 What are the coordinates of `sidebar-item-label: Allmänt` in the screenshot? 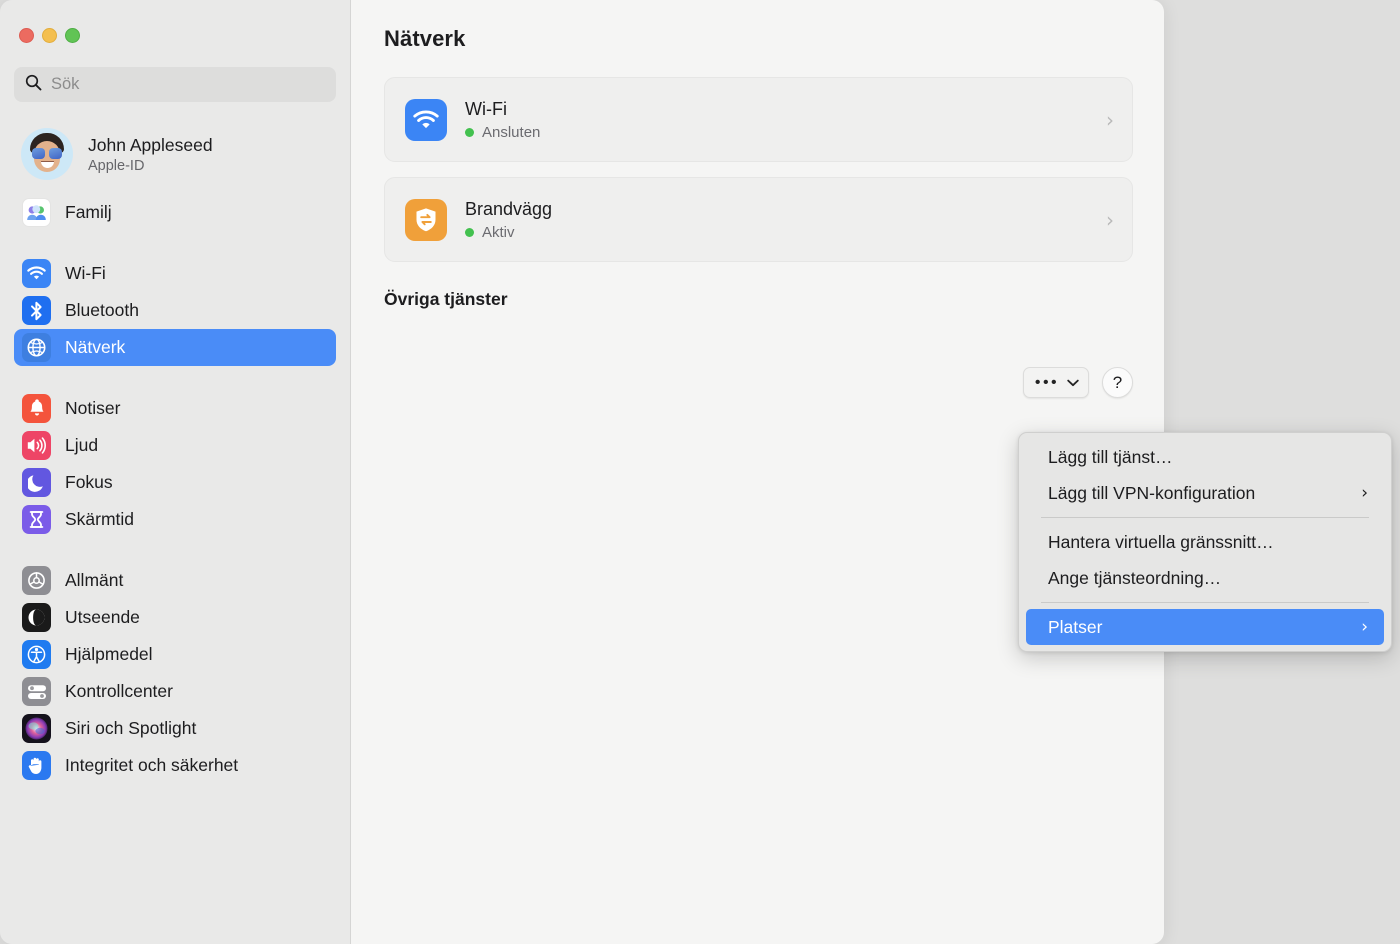 It's located at (94, 580).